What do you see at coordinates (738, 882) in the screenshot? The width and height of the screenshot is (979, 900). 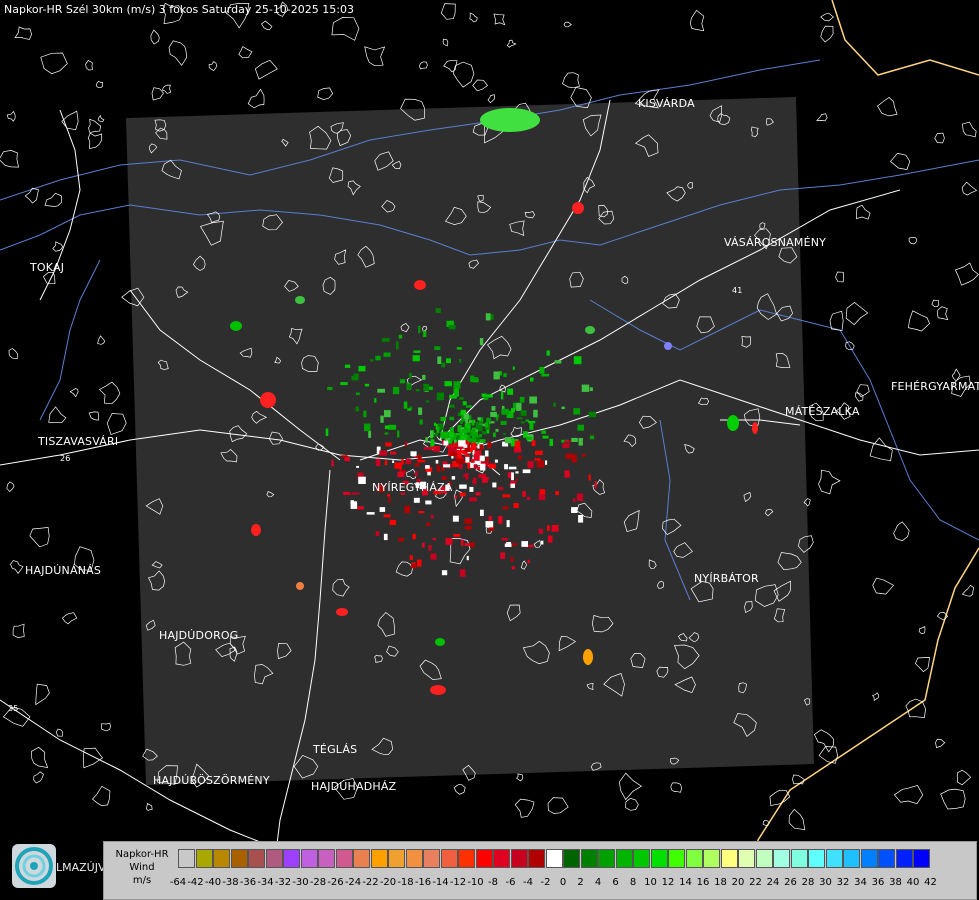 I see `legend-label: 20` at bounding box center [738, 882].